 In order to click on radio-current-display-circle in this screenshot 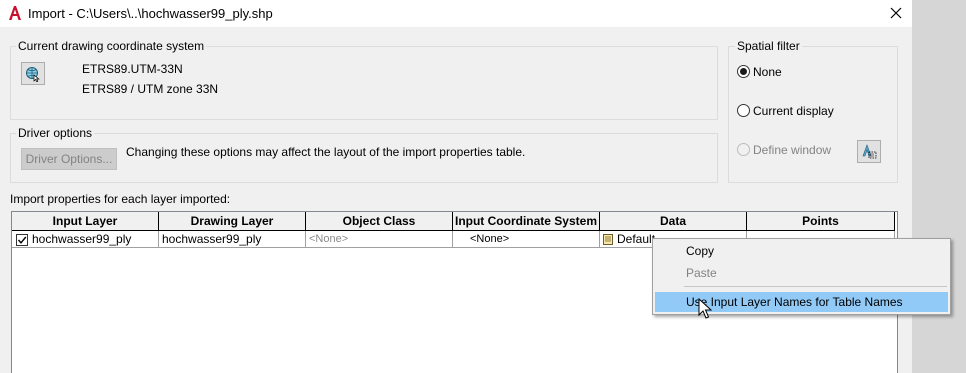, I will do `click(743, 110)`.